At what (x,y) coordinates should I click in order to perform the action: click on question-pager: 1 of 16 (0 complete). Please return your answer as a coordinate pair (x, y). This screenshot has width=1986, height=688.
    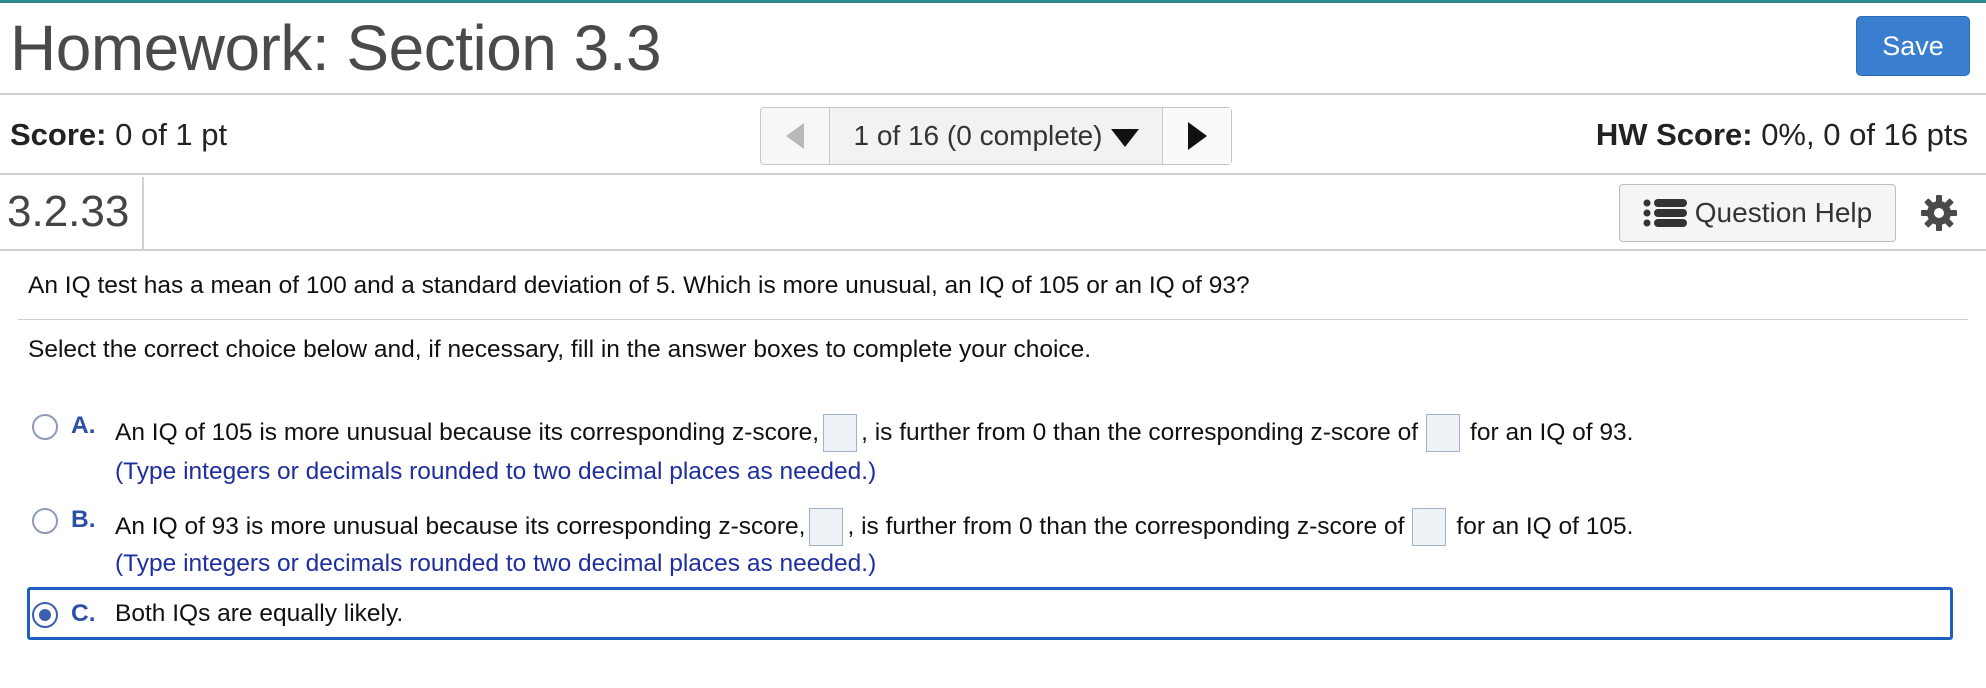
    Looking at the image, I should click on (996, 136).